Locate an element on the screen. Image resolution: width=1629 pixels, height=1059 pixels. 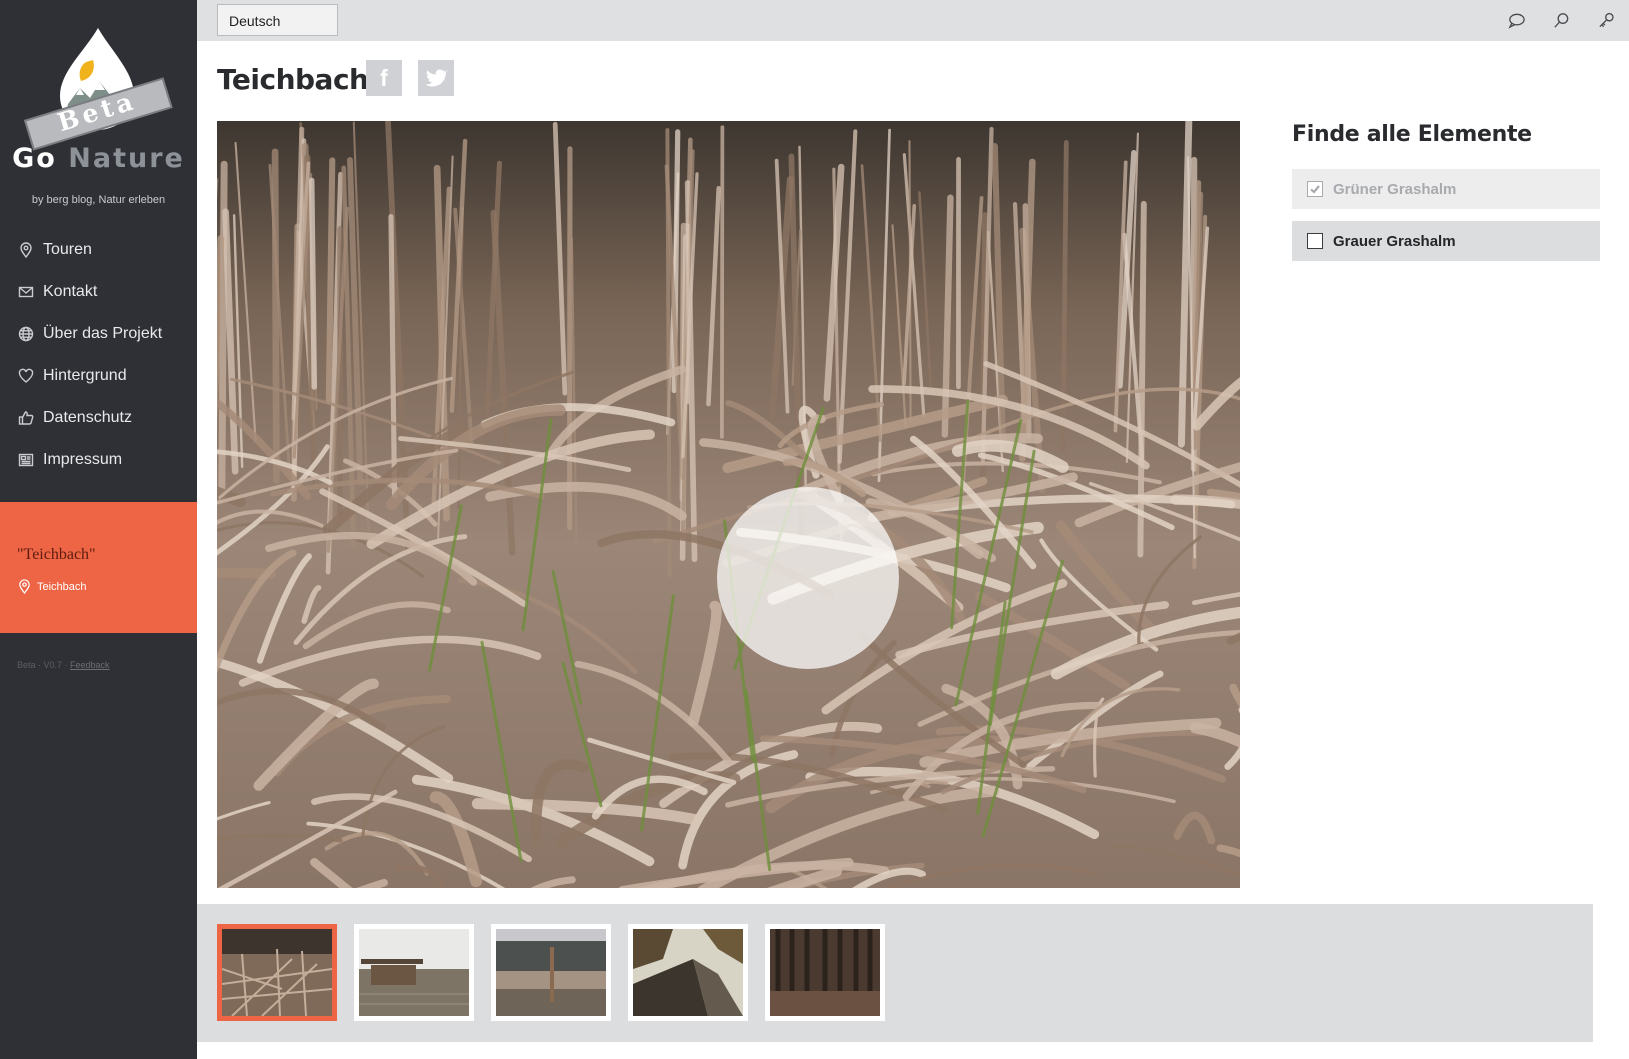
brand-name: Go Nature is located at coordinates (98, 158).